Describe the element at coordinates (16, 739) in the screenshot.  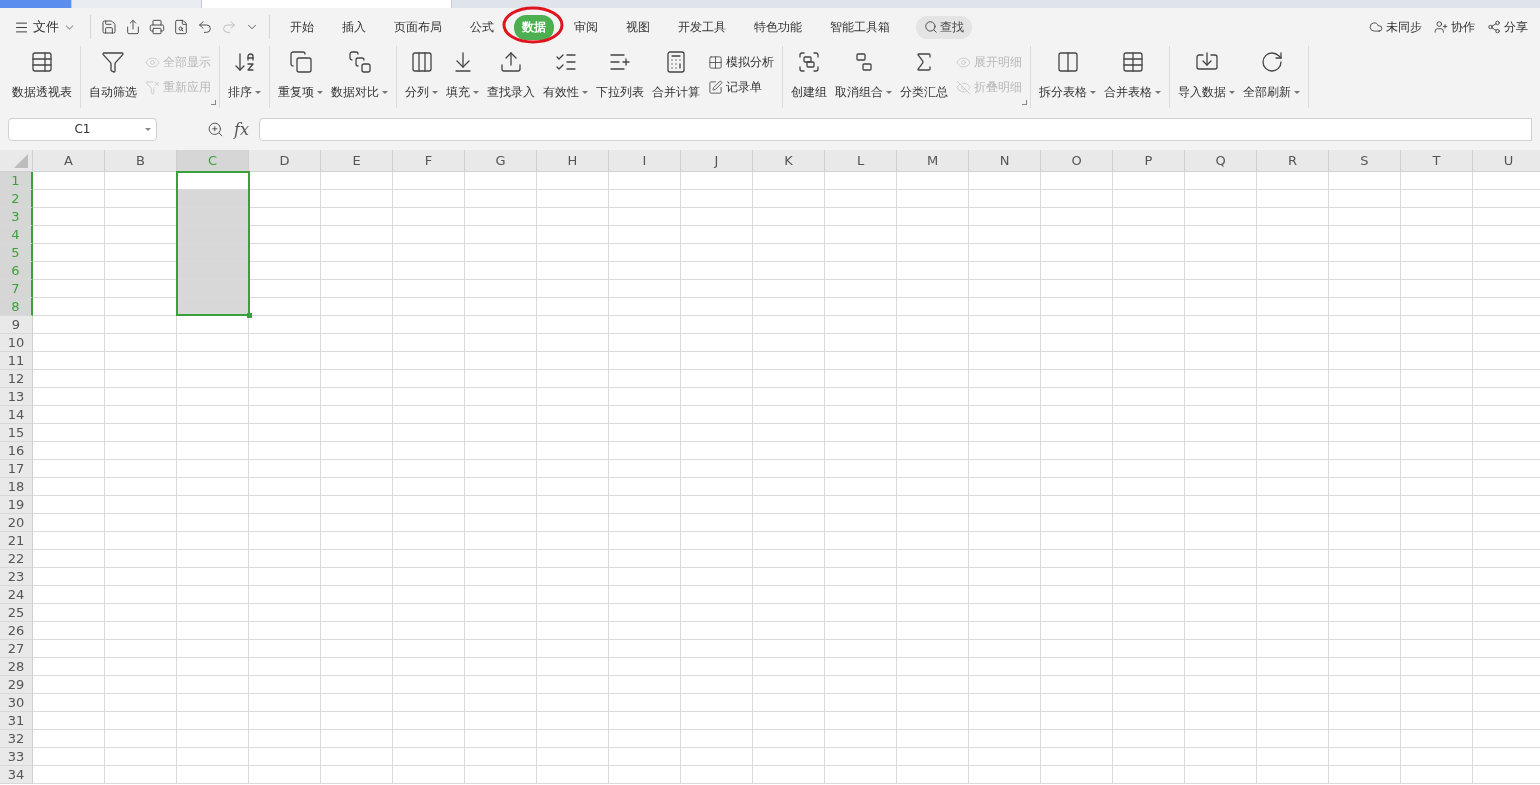
I see `row-header: 32` at that location.